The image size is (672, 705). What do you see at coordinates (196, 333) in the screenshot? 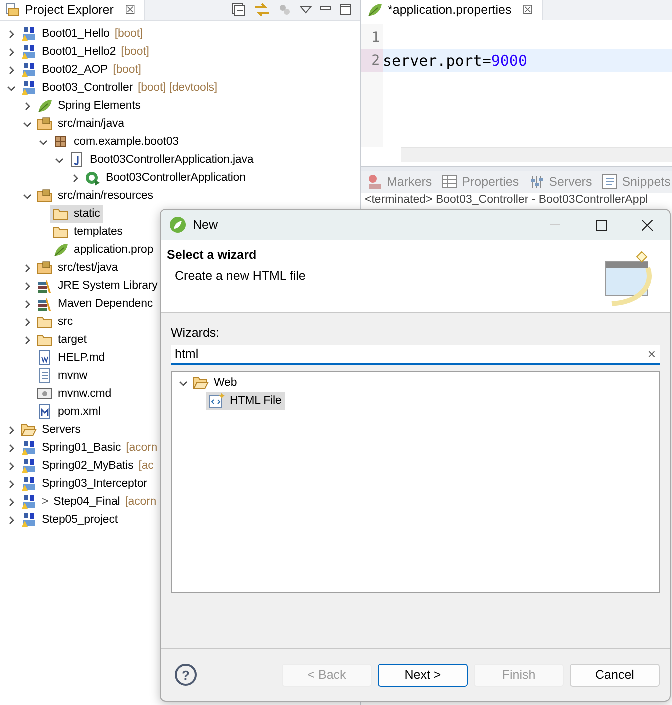
I see `wizards-label: Wizards:` at bounding box center [196, 333].